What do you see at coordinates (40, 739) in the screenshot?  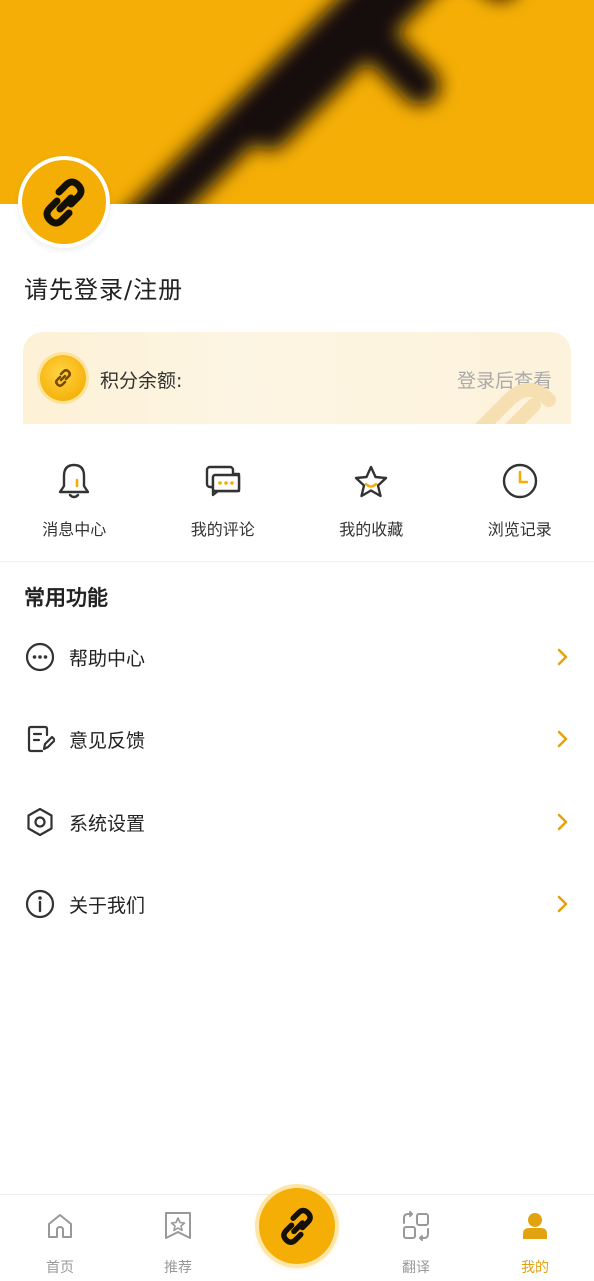 I see `feedback-icon` at bounding box center [40, 739].